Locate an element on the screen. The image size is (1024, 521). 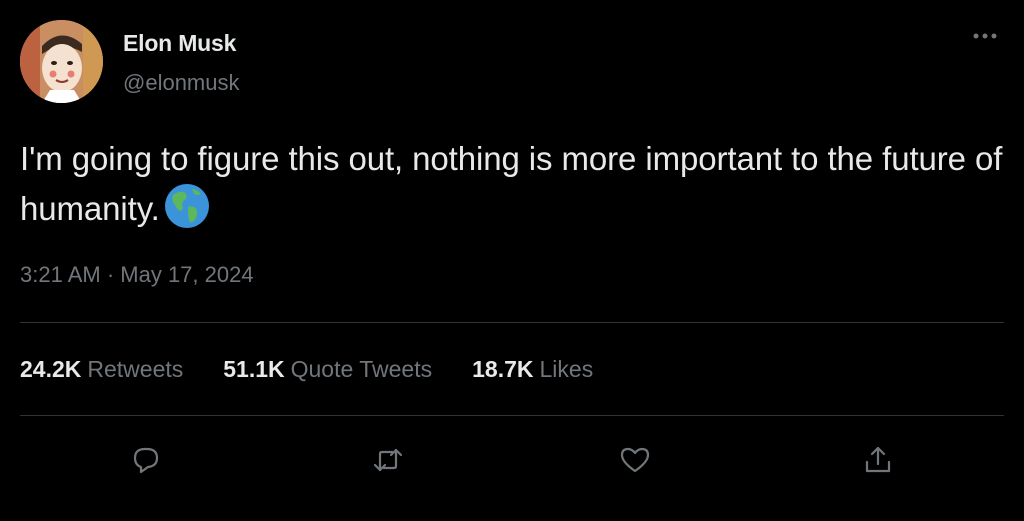
retweets-count: 24.2K is located at coordinates (51, 369).